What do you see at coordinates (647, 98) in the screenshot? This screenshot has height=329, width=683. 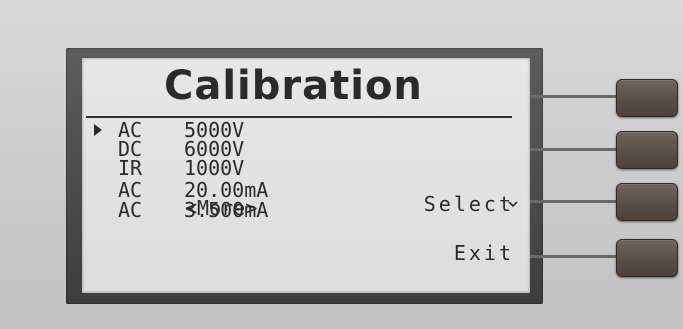 I see `softkey-1-button` at bounding box center [647, 98].